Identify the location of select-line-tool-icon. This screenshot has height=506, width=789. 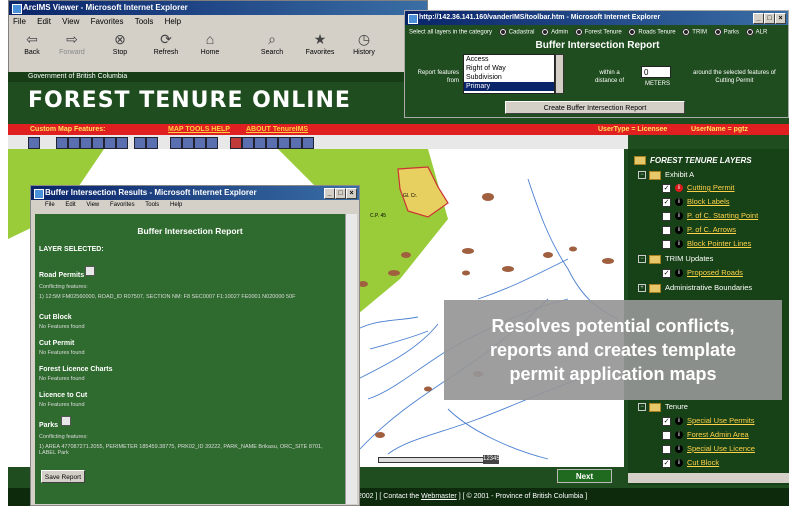
(248, 143).